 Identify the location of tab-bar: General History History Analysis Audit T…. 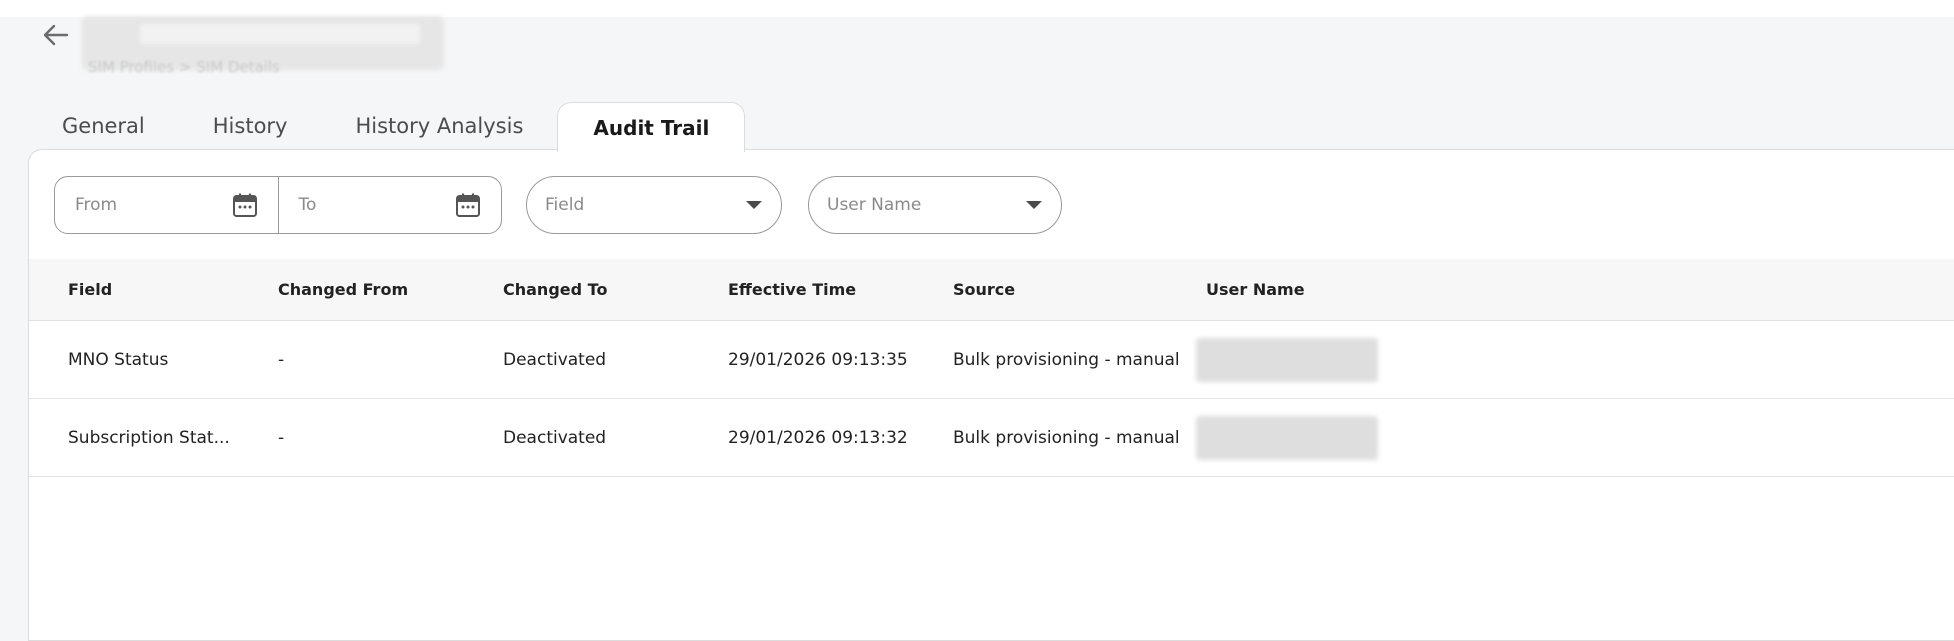
(387, 127).